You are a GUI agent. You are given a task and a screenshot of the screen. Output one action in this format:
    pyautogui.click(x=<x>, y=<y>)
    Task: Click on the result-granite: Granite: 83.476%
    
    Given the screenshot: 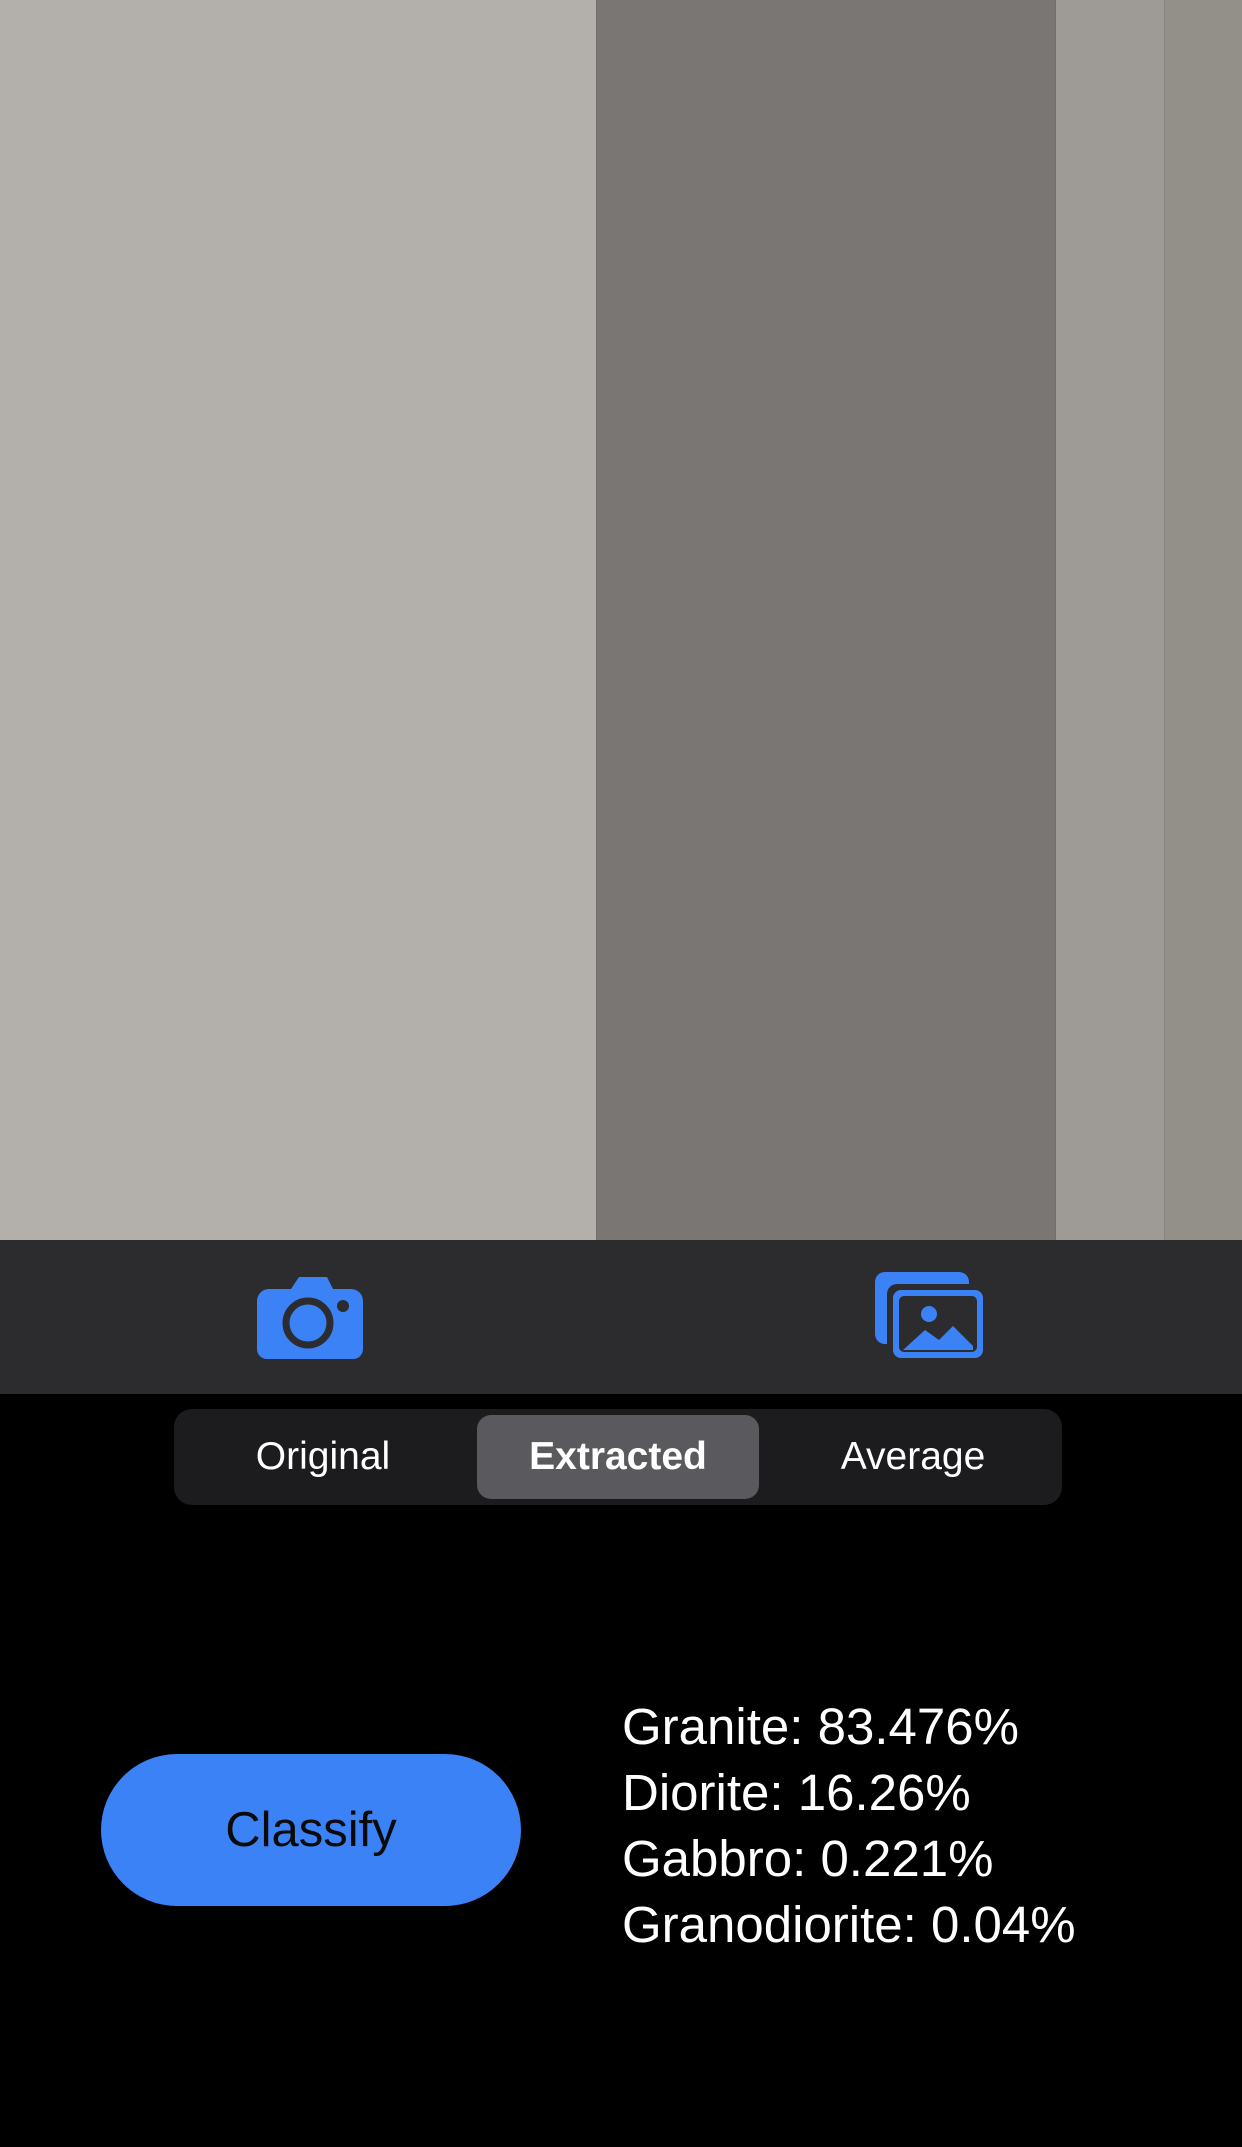 What is the action you would take?
    pyautogui.click(x=820, y=1726)
    